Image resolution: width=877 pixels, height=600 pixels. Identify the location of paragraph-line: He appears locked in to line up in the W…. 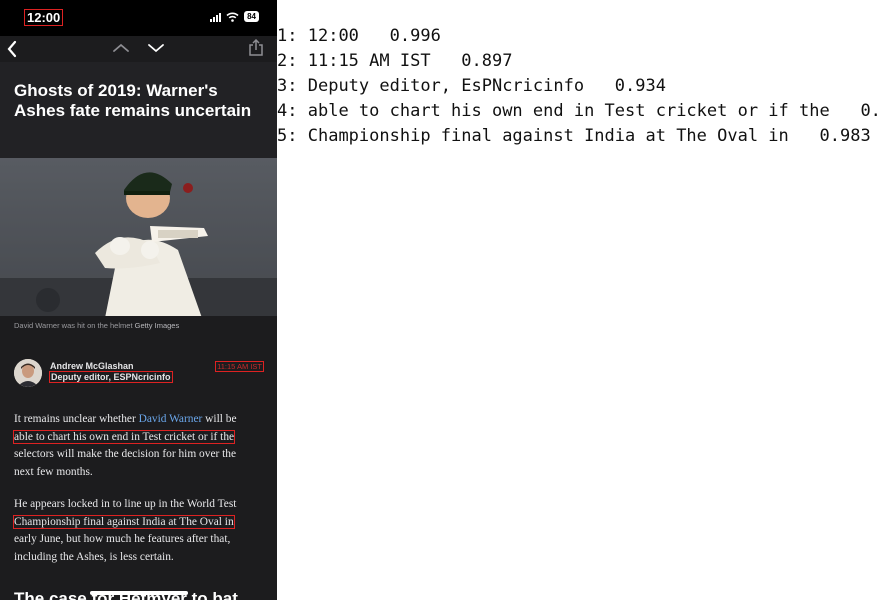
(125, 504).